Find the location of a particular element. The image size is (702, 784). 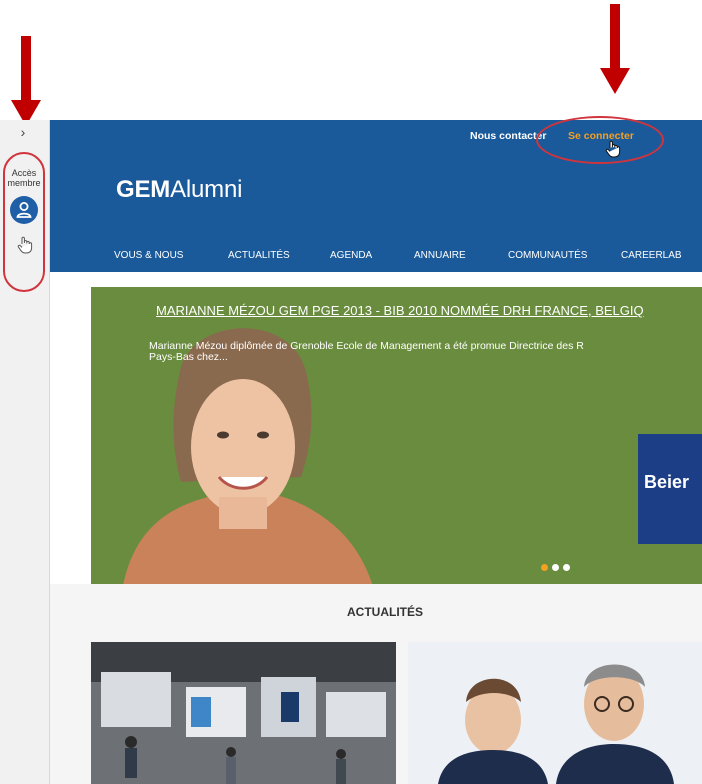

news-card-1-image is located at coordinates (243, 713).